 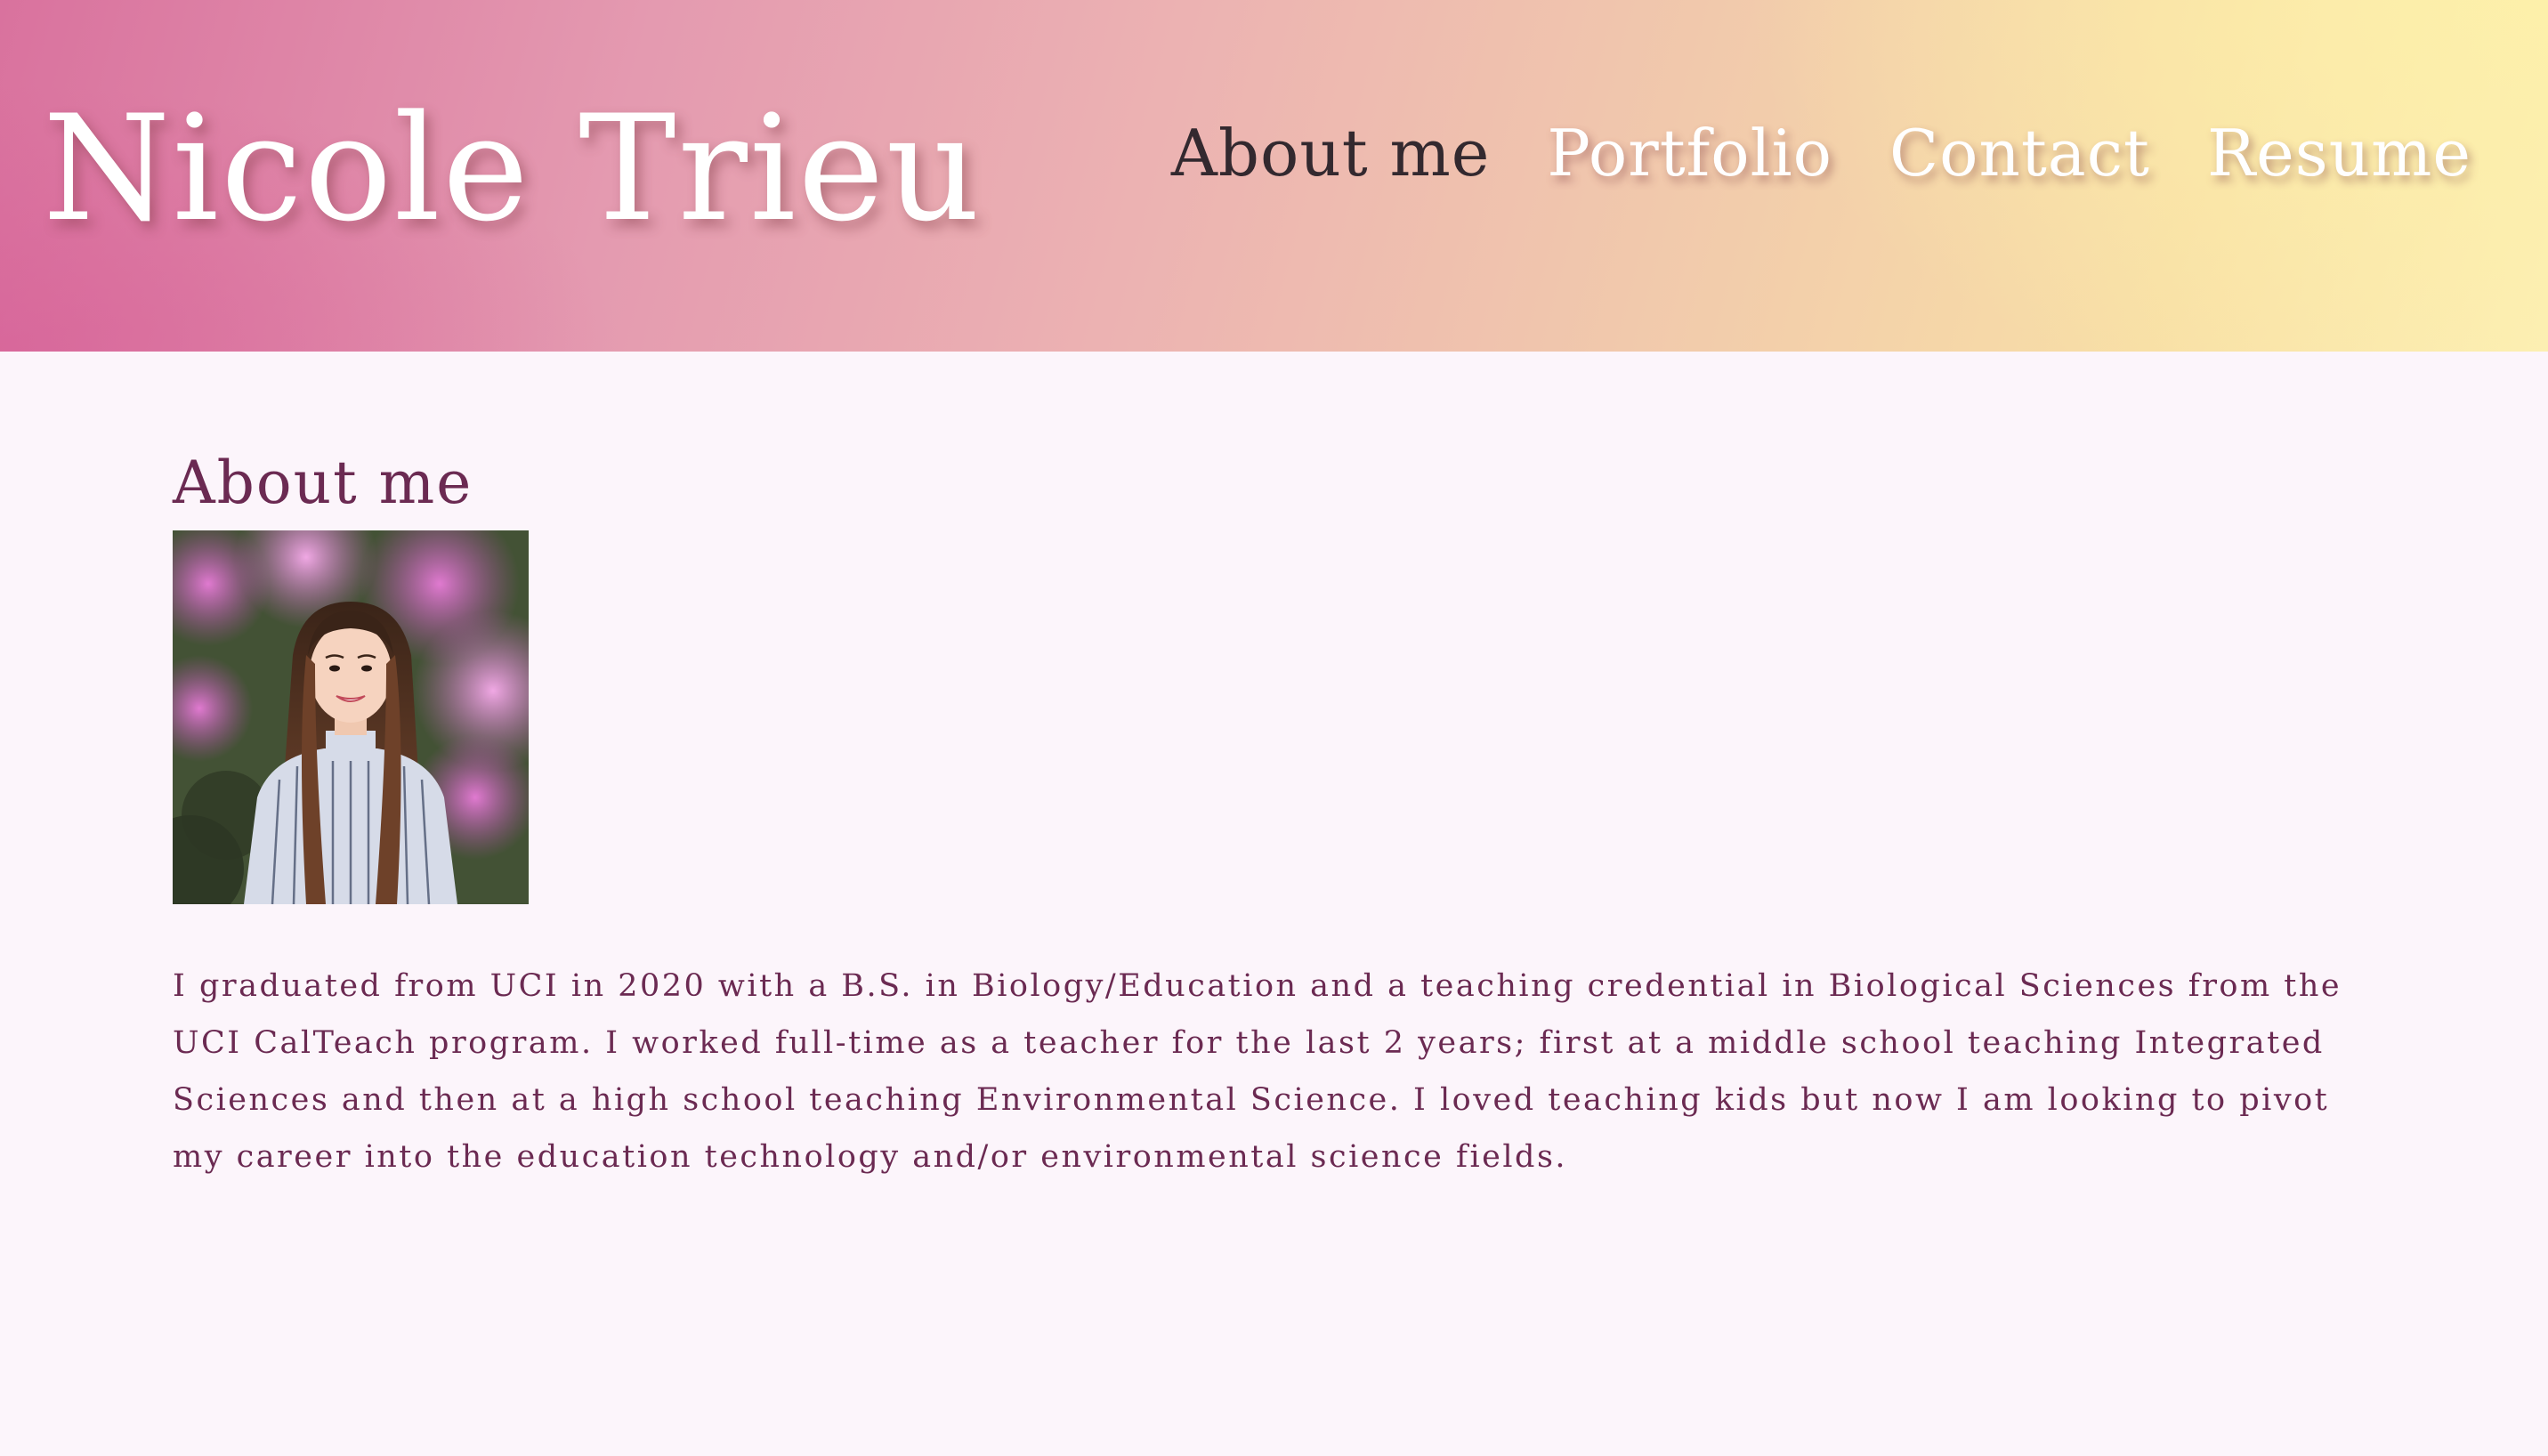 What do you see at coordinates (351, 717) in the screenshot?
I see `profile-photo` at bounding box center [351, 717].